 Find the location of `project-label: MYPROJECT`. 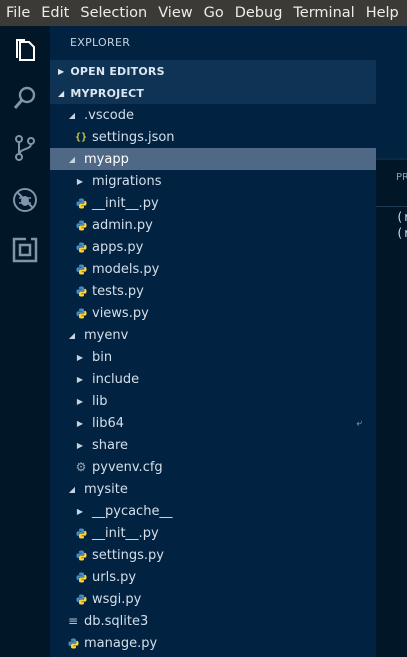

project-label: MYPROJECT is located at coordinates (107, 93).